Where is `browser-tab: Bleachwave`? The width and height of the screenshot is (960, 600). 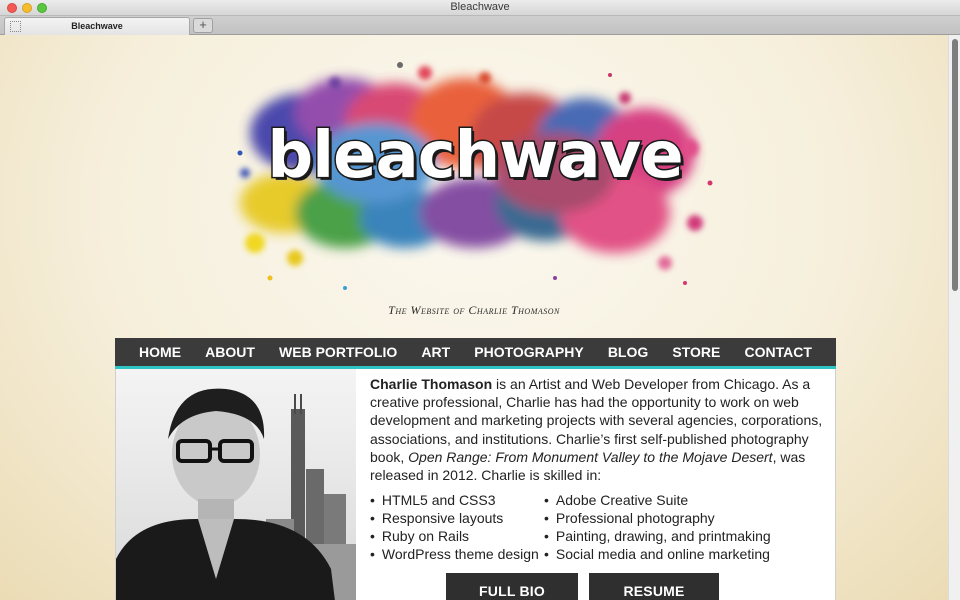 browser-tab: Bleachwave is located at coordinates (97, 26).